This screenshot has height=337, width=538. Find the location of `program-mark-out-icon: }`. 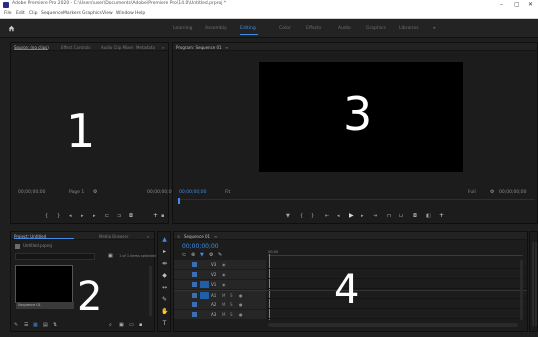

program-mark-out-icon: } is located at coordinates (312, 216).